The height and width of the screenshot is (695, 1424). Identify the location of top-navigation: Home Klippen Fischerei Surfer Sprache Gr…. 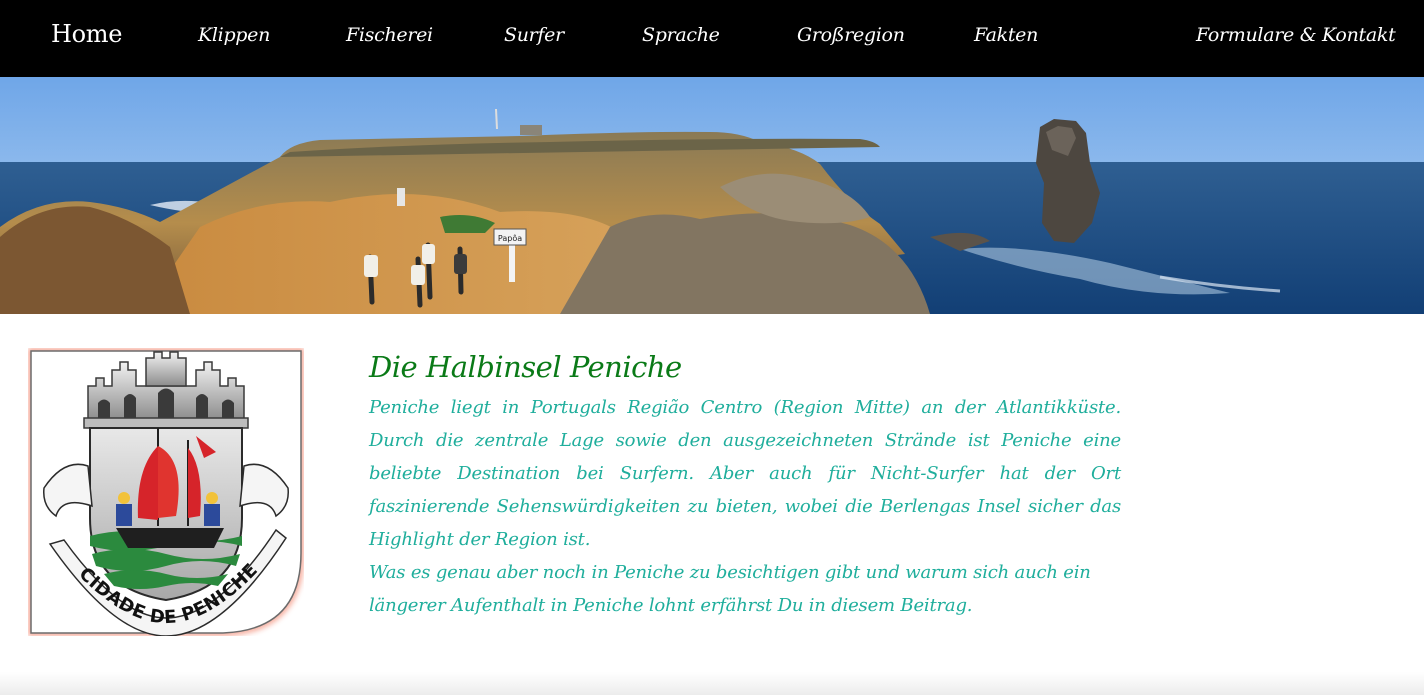
(712, 38).